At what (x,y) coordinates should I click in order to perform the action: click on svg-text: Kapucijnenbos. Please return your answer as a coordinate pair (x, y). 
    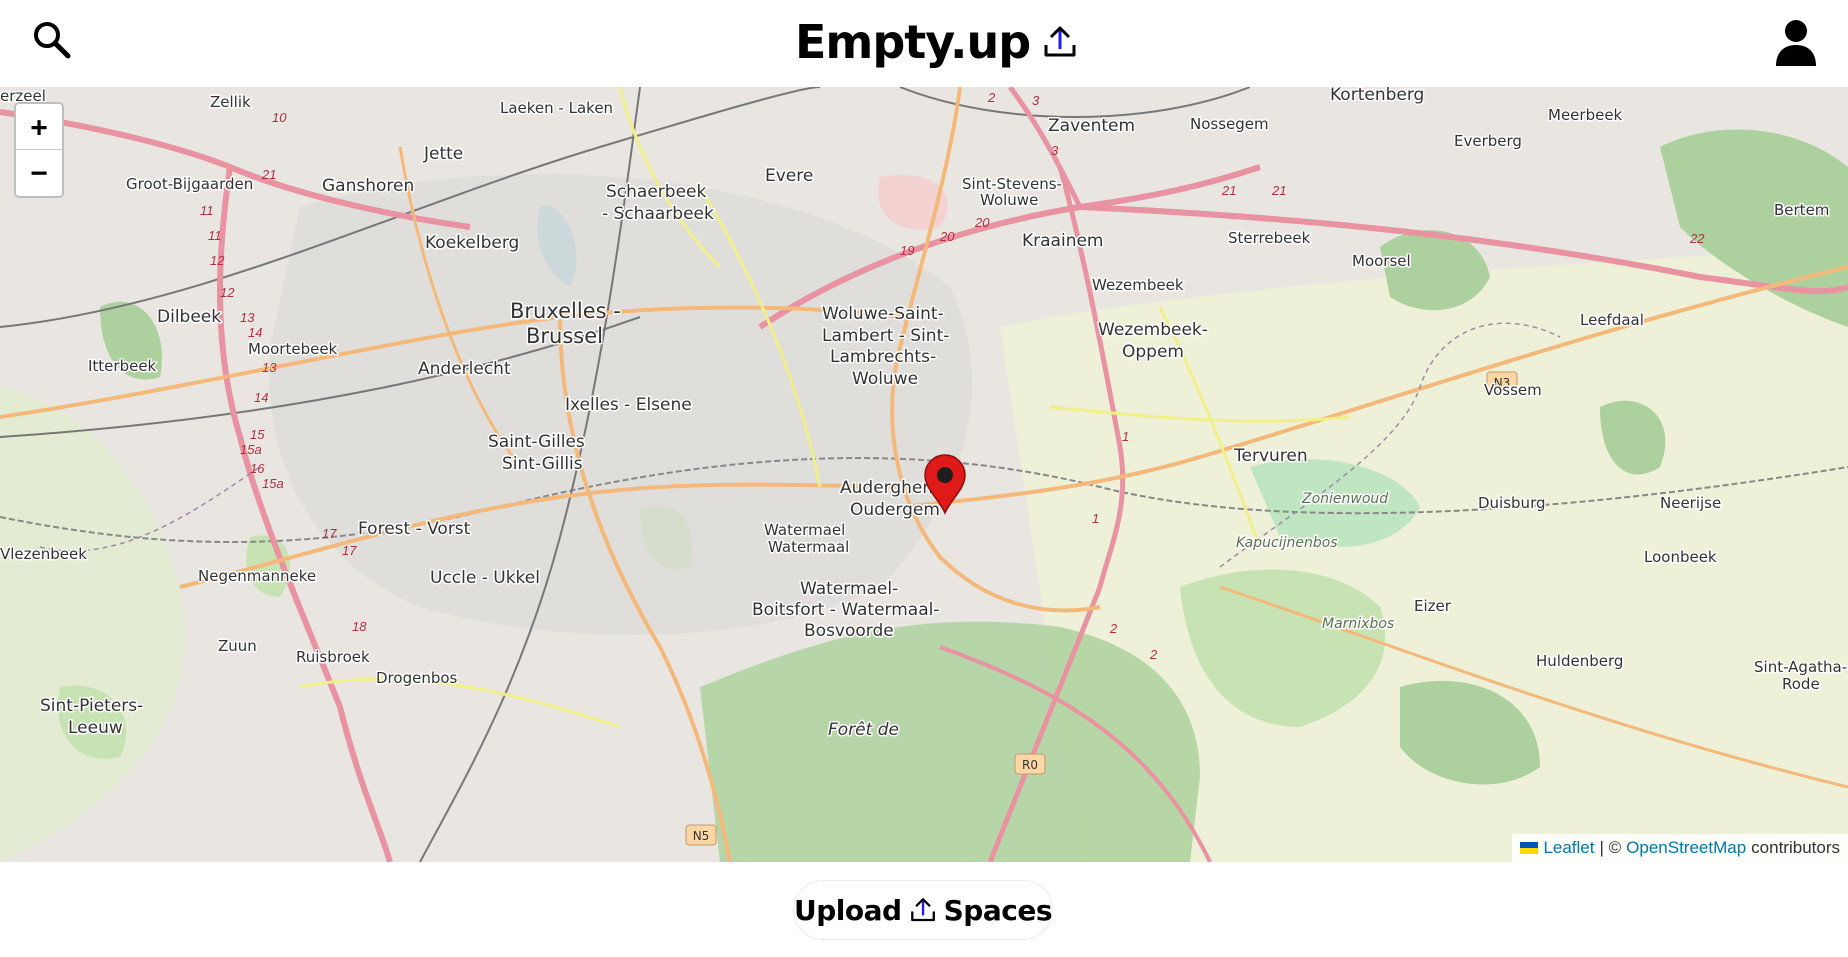
    Looking at the image, I should click on (1287, 543).